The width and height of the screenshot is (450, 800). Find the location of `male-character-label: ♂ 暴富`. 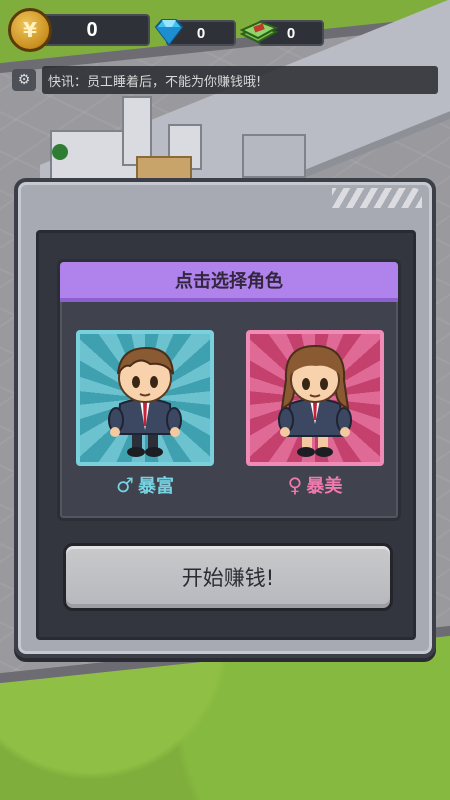

male-character-label: ♂ 暴富 is located at coordinates (145, 485).